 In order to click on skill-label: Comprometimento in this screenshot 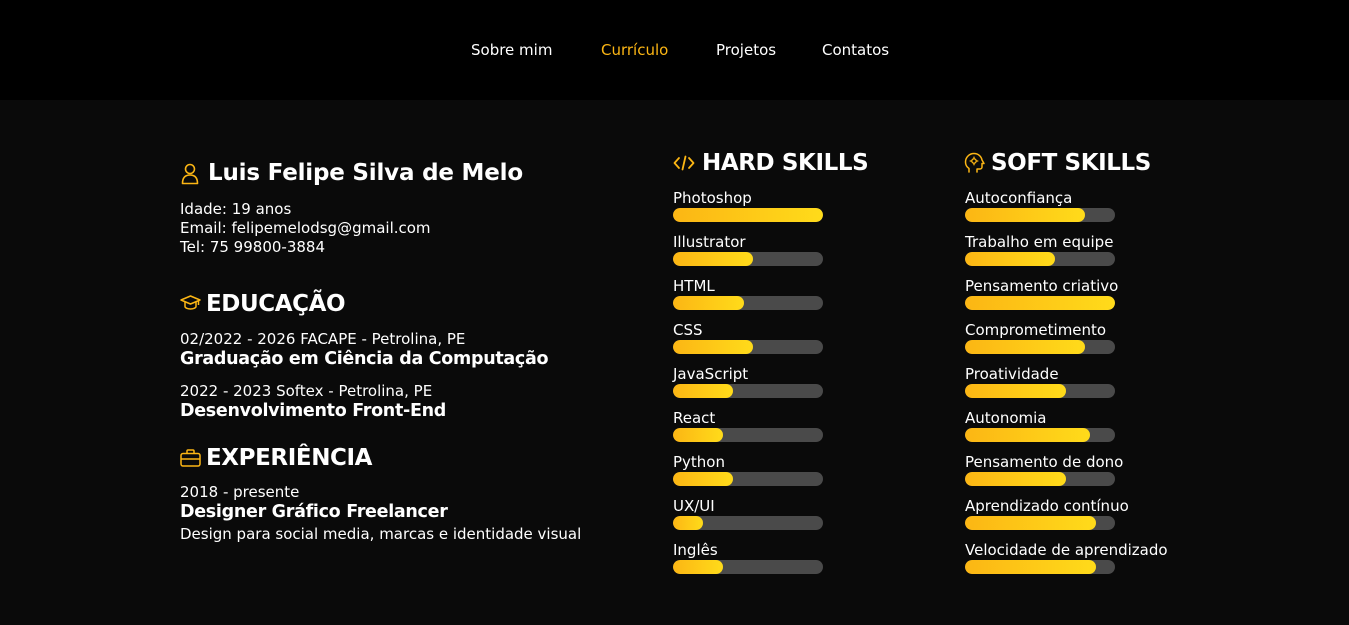, I will do `click(1036, 330)`.